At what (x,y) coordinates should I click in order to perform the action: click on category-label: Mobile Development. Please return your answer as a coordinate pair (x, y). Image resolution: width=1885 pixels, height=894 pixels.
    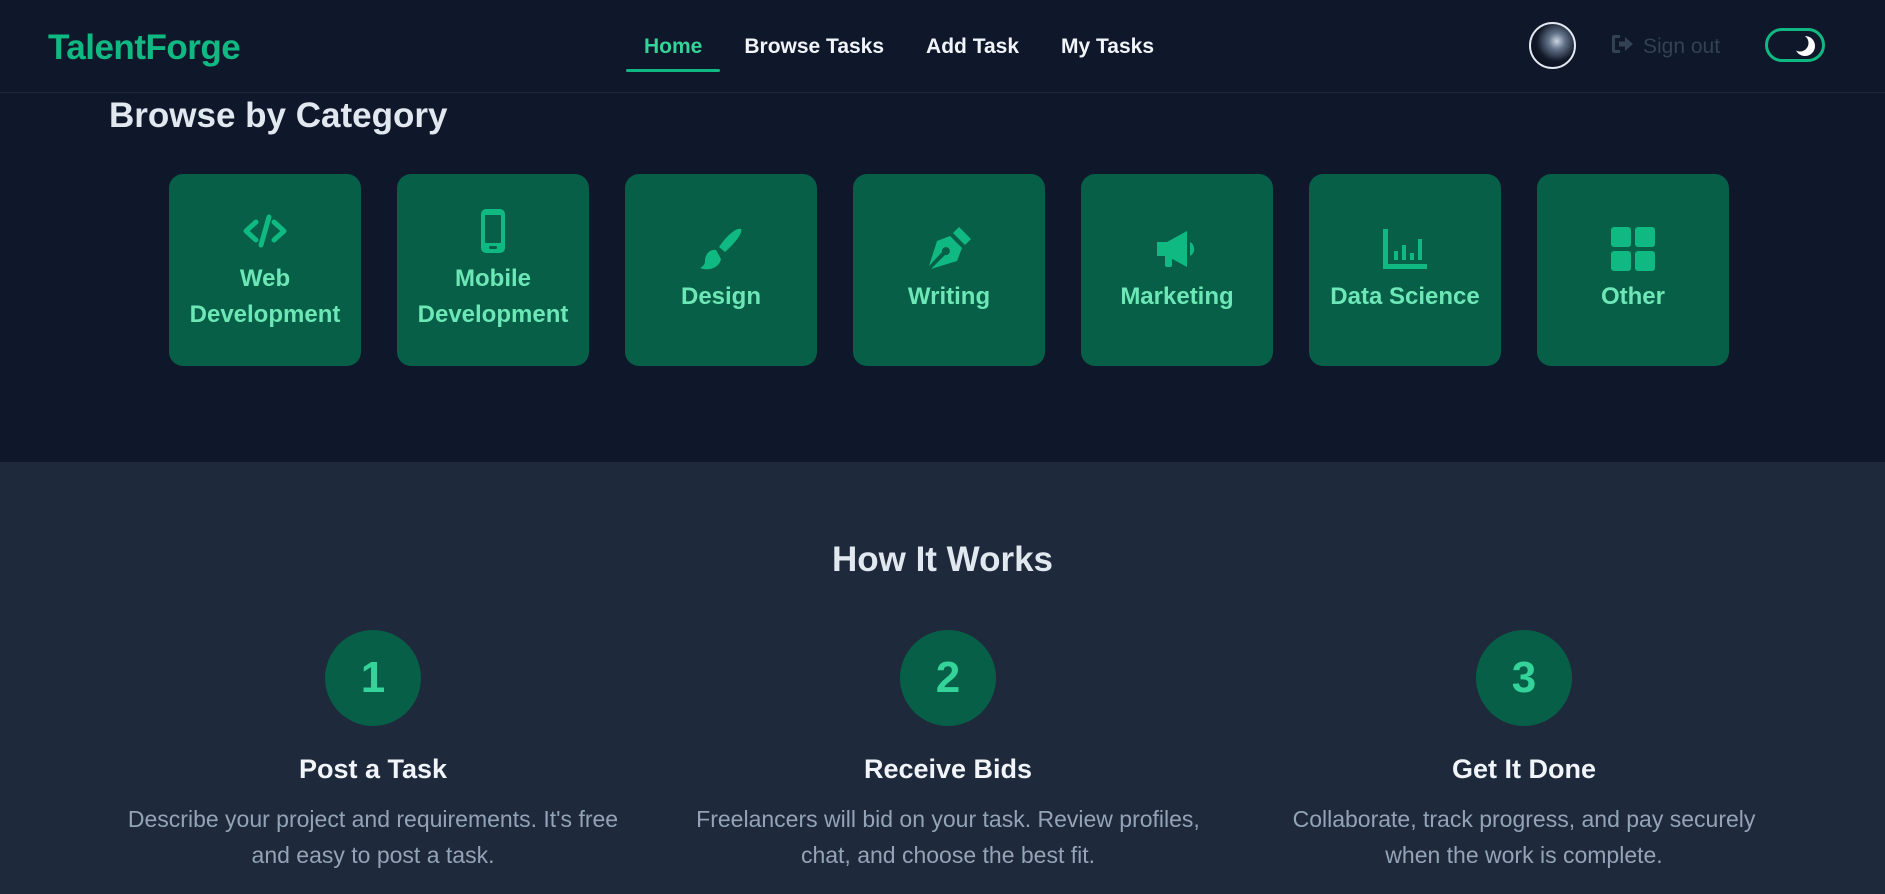
    Looking at the image, I should click on (493, 296).